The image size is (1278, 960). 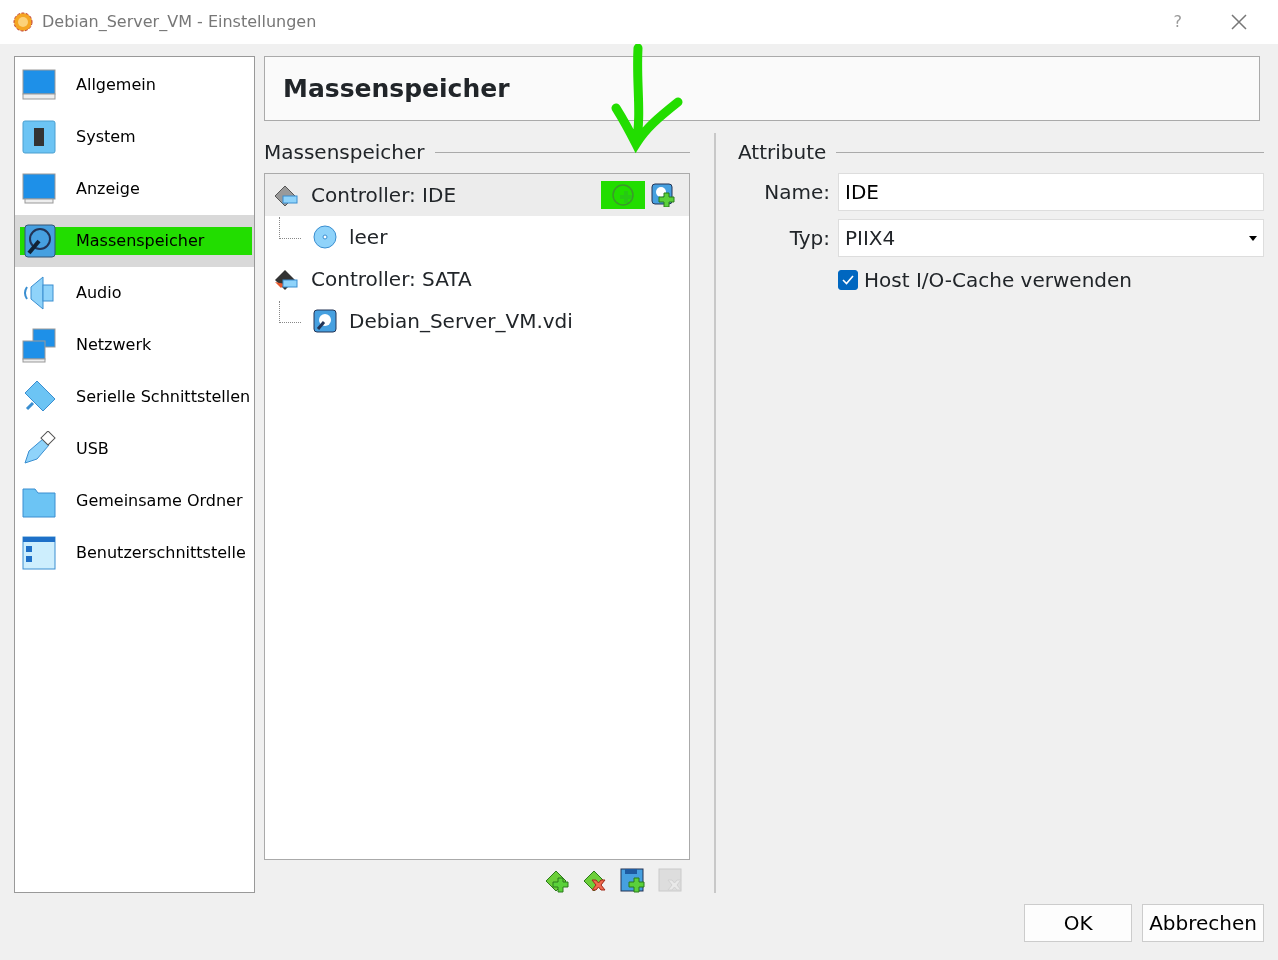 What do you see at coordinates (1253, 238) in the screenshot?
I see `caret-icon` at bounding box center [1253, 238].